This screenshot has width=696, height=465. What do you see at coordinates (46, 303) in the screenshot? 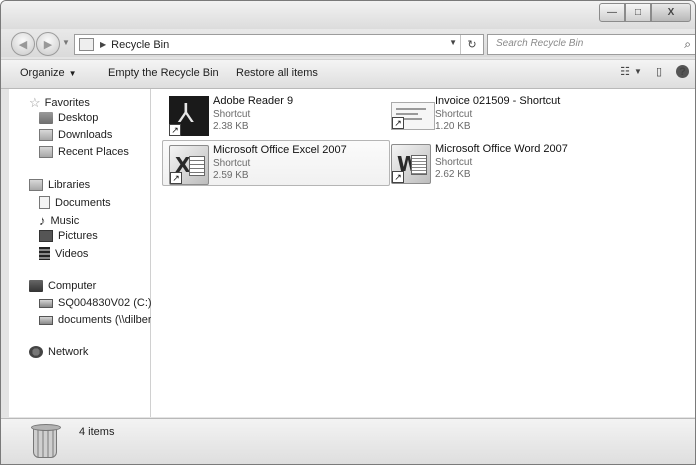
I see `hard-drive-icon` at bounding box center [46, 303].